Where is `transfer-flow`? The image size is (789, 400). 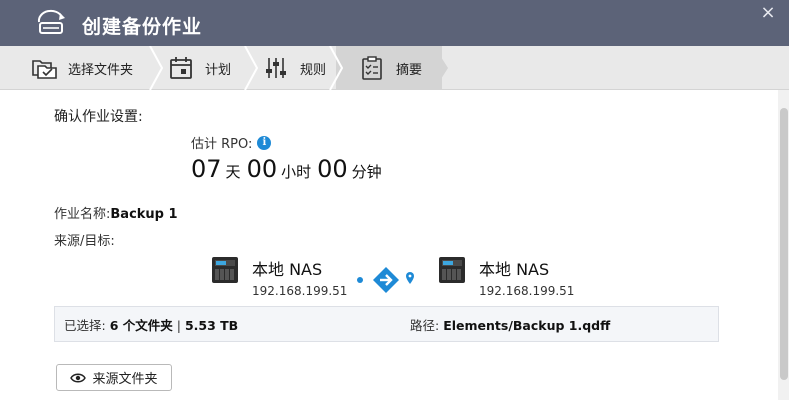
transfer-flow is located at coordinates (385, 280).